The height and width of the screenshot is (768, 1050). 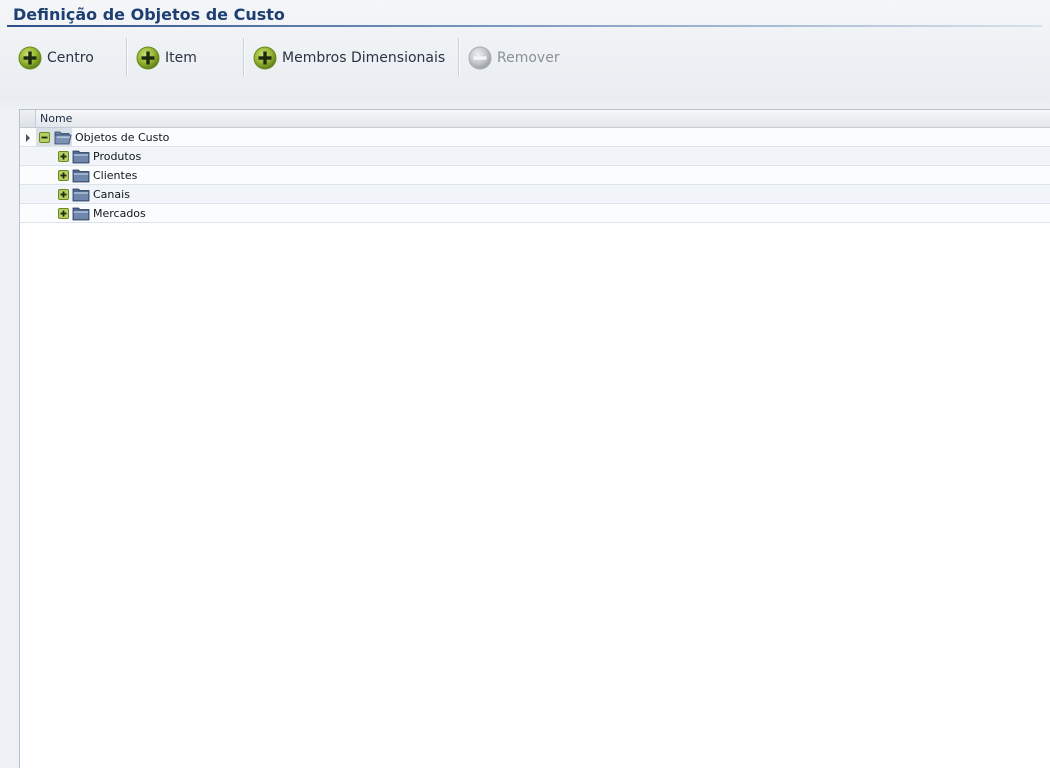 I want to click on tree-row-objetos-de-custo: Objetos de Custo, so click(x=535, y=137).